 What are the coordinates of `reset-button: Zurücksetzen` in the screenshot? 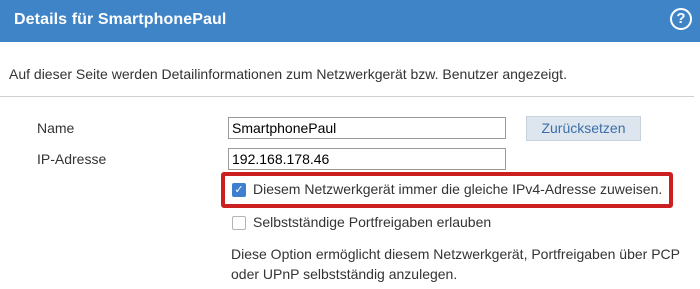 It's located at (583, 128).